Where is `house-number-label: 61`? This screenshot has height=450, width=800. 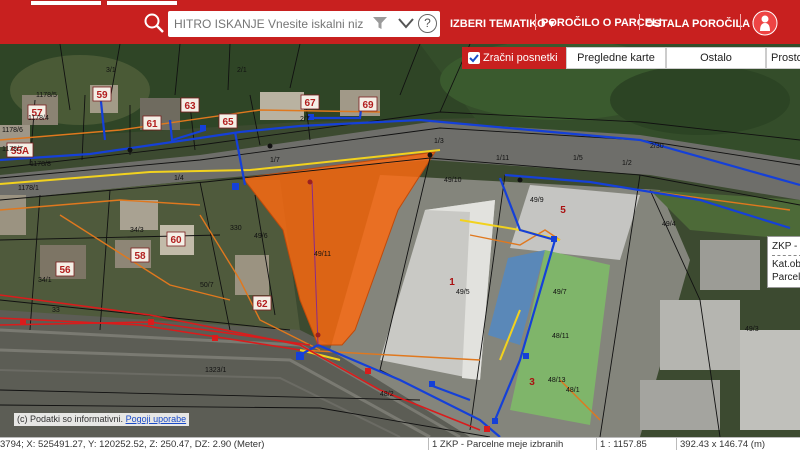
house-number-label: 61 is located at coordinates (152, 123).